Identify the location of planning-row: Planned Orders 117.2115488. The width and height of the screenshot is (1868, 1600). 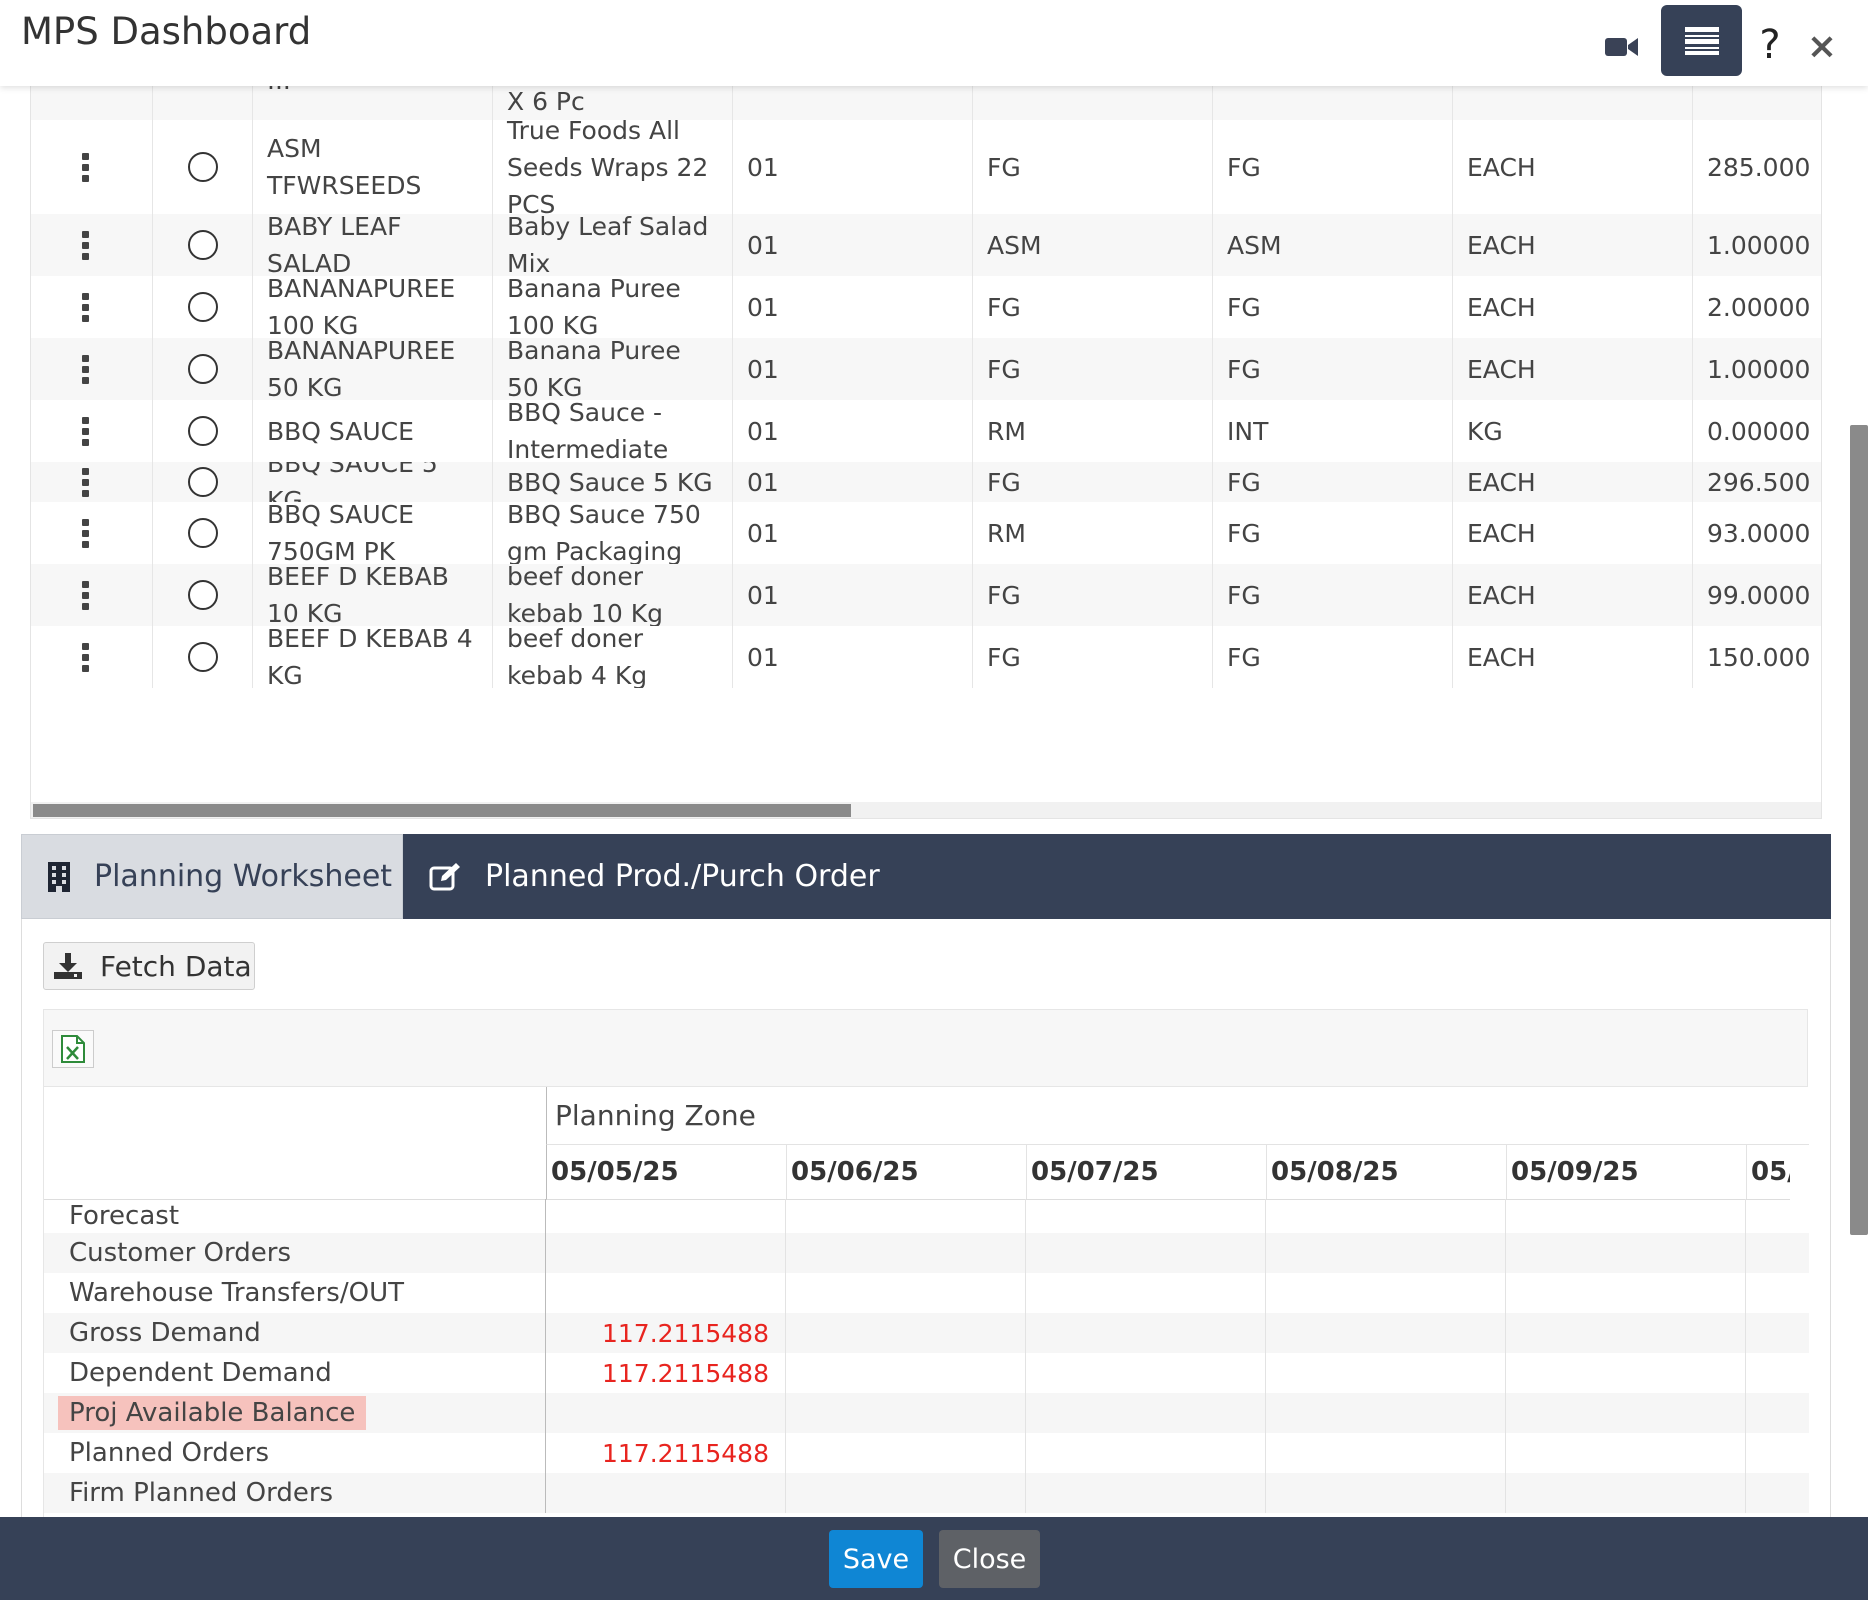
(926, 1453).